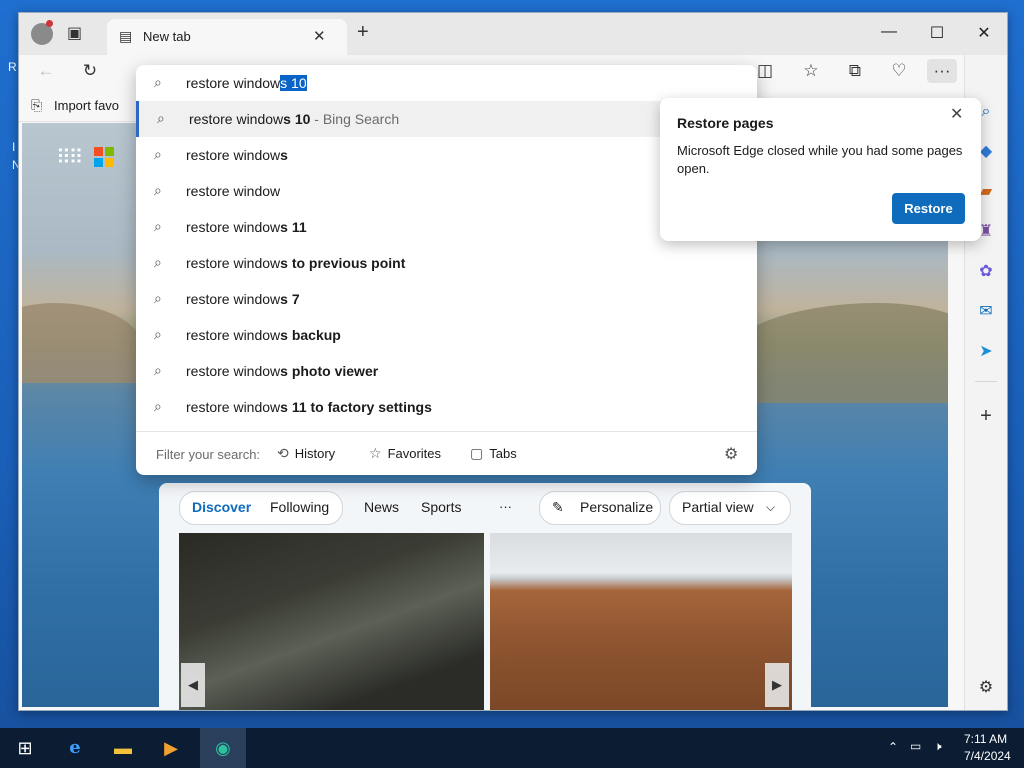  What do you see at coordinates (505, 506) in the screenshot?
I see `more-tabs-button: ···` at bounding box center [505, 506].